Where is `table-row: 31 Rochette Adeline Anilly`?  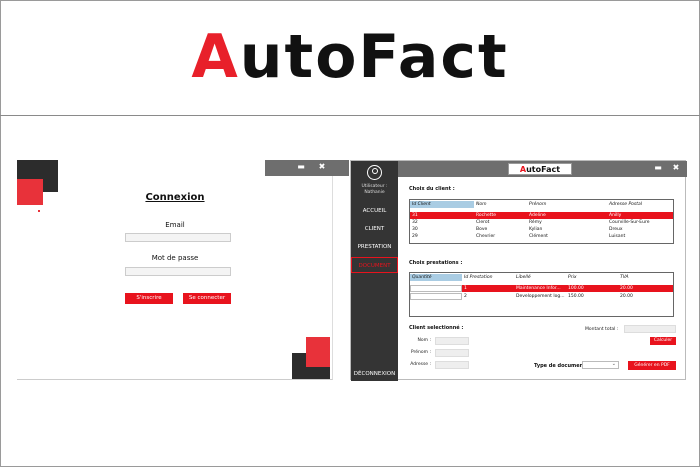 table-row: 31 Rochette Adeline Anilly is located at coordinates (541, 215).